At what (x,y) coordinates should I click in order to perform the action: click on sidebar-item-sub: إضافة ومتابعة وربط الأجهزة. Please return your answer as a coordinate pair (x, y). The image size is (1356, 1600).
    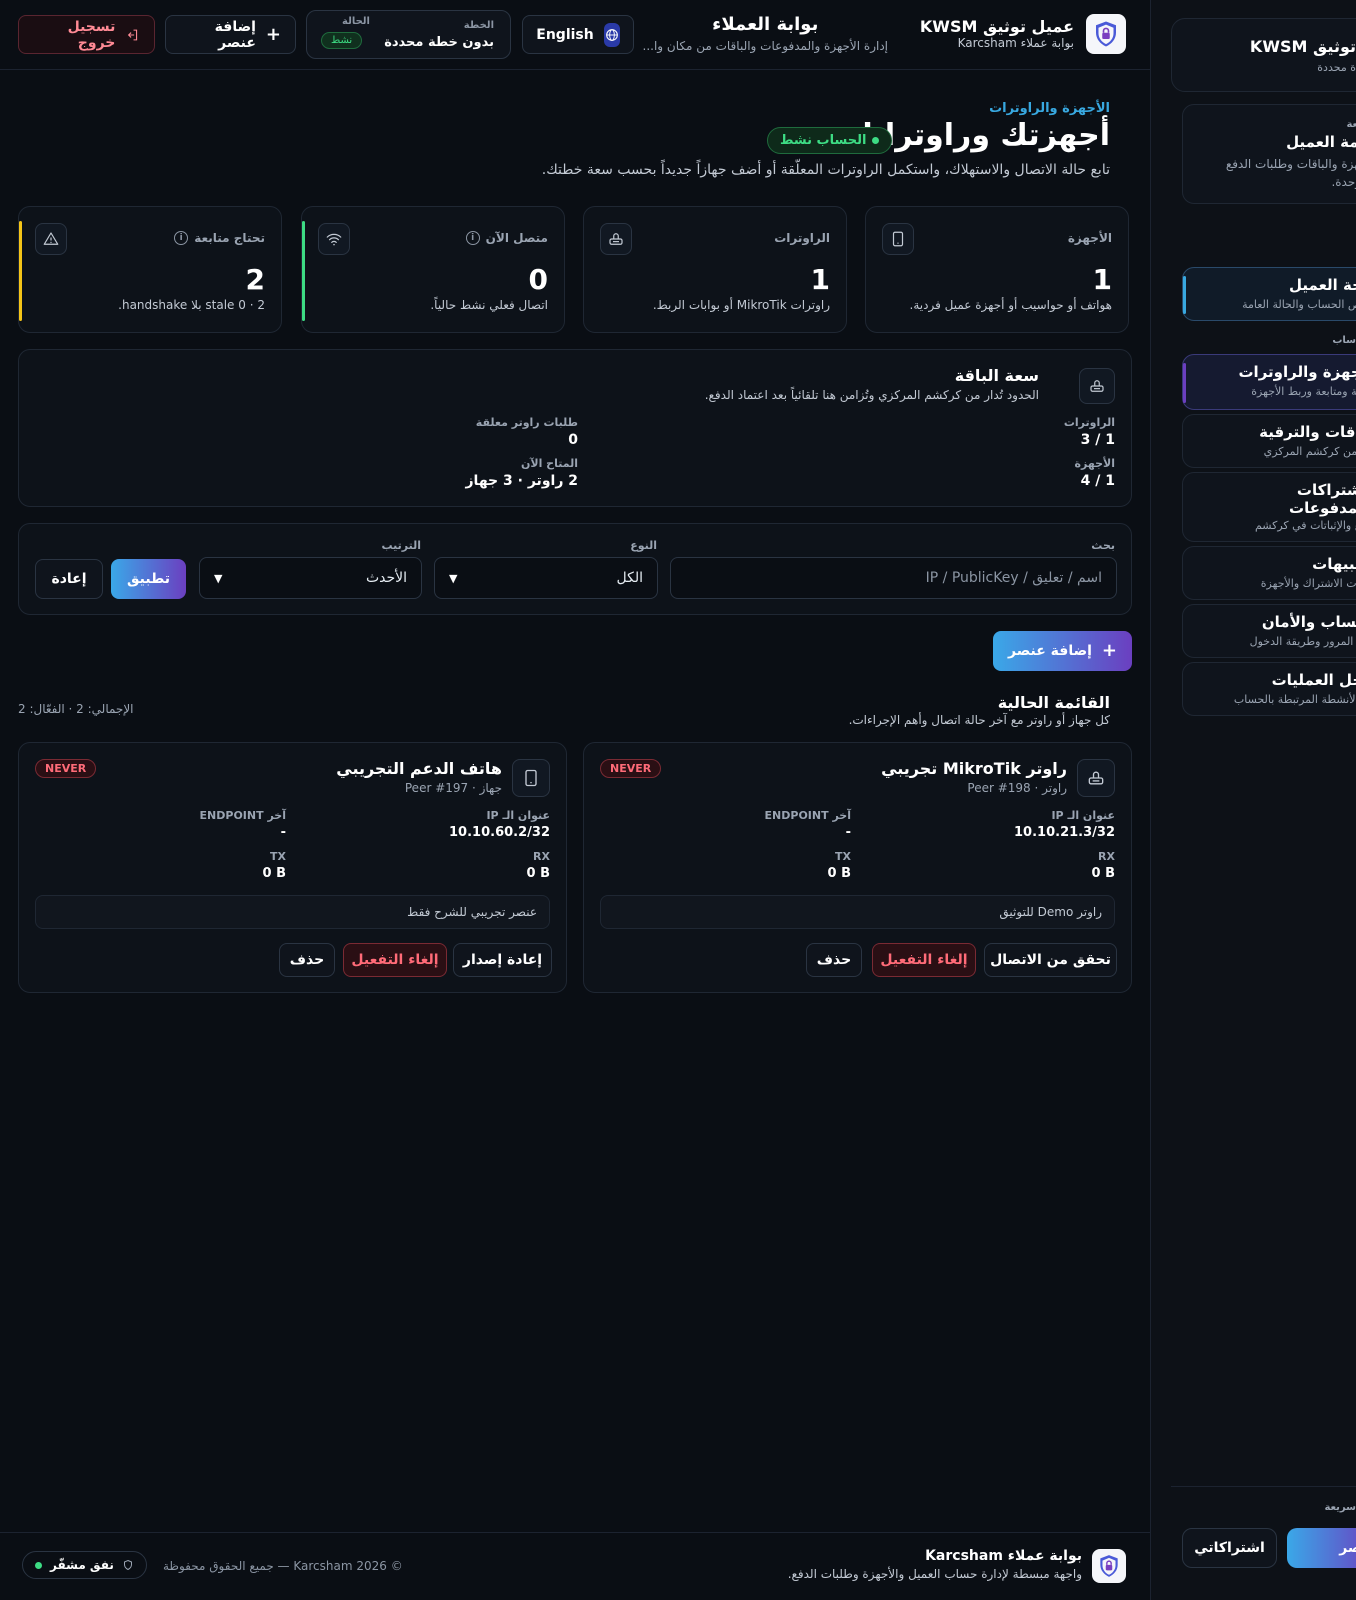
    Looking at the image, I should click on (1303, 391).